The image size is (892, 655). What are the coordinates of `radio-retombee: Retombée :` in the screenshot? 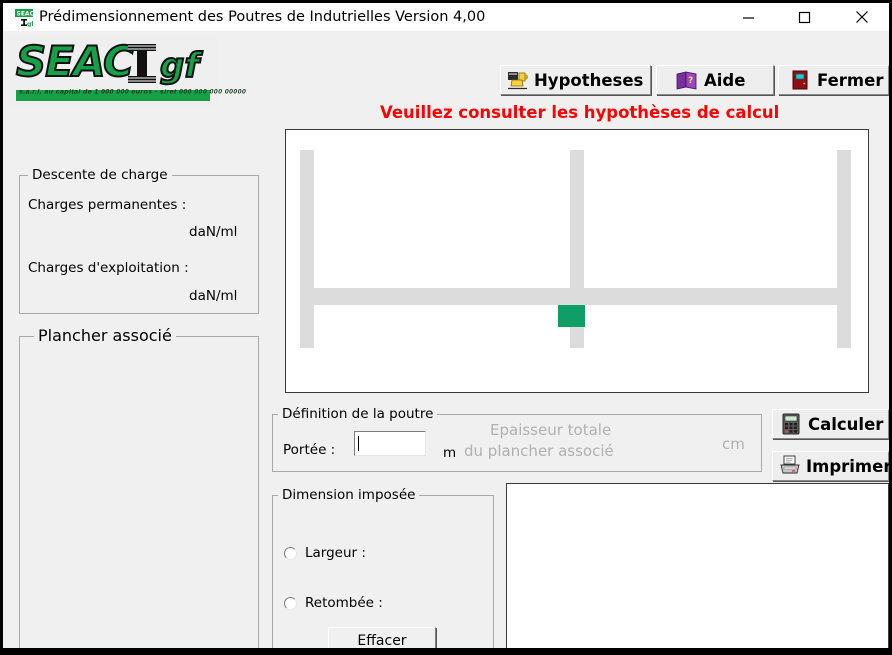 It's located at (333, 603).